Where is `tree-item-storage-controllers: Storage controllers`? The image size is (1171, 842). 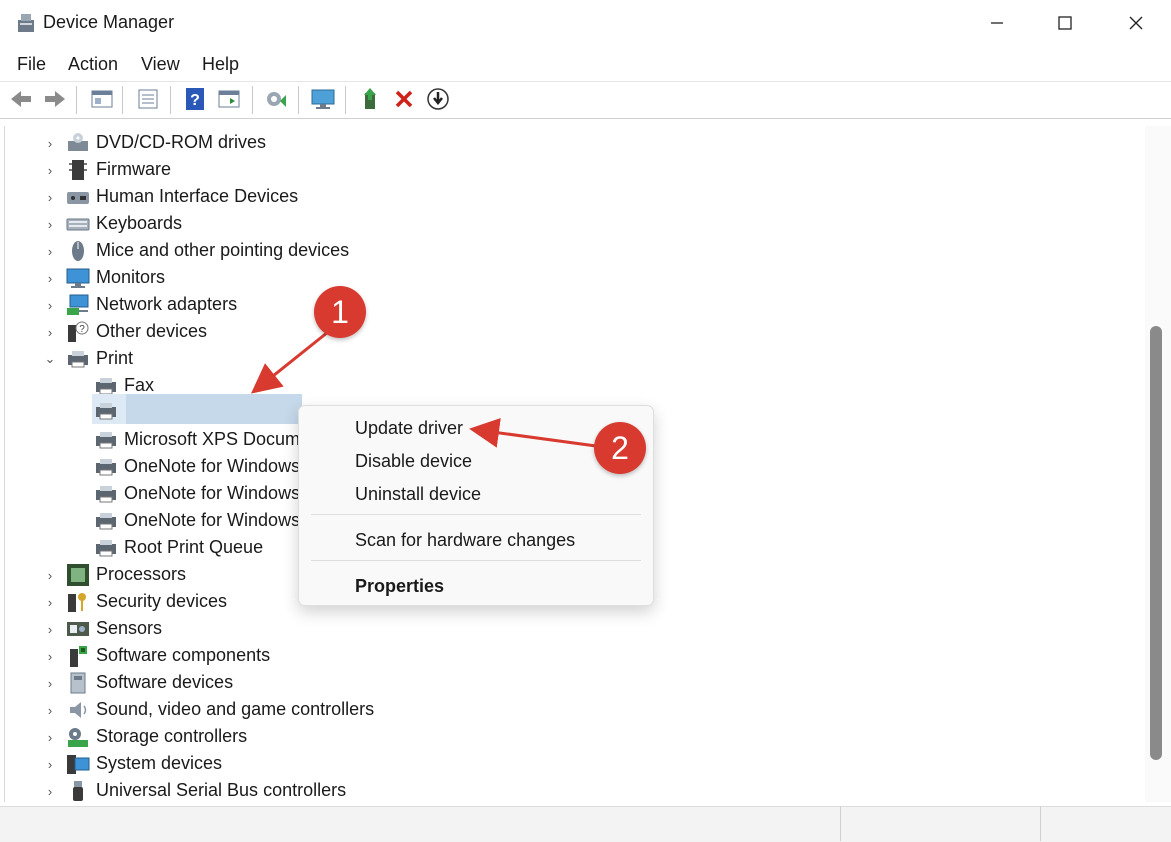
tree-item-storage-controllers: Storage controllers is located at coordinates (156, 736).